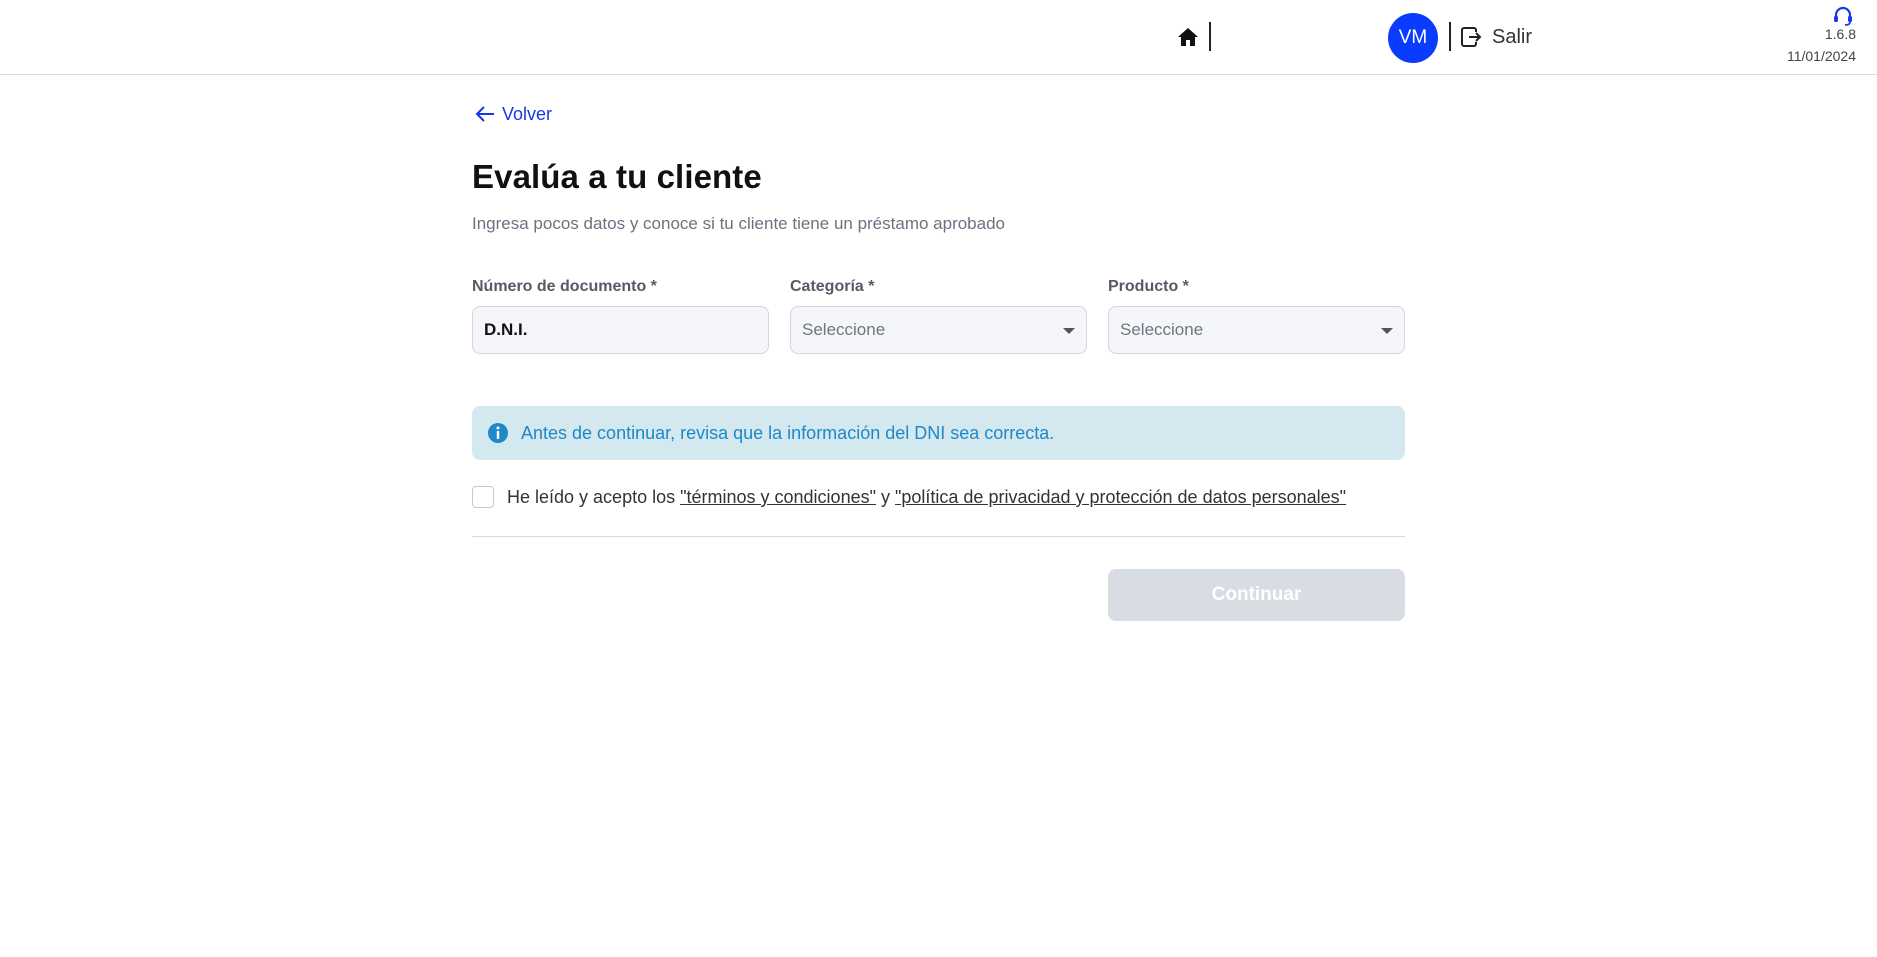  I want to click on product-select: Seleccione, so click(1256, 330).